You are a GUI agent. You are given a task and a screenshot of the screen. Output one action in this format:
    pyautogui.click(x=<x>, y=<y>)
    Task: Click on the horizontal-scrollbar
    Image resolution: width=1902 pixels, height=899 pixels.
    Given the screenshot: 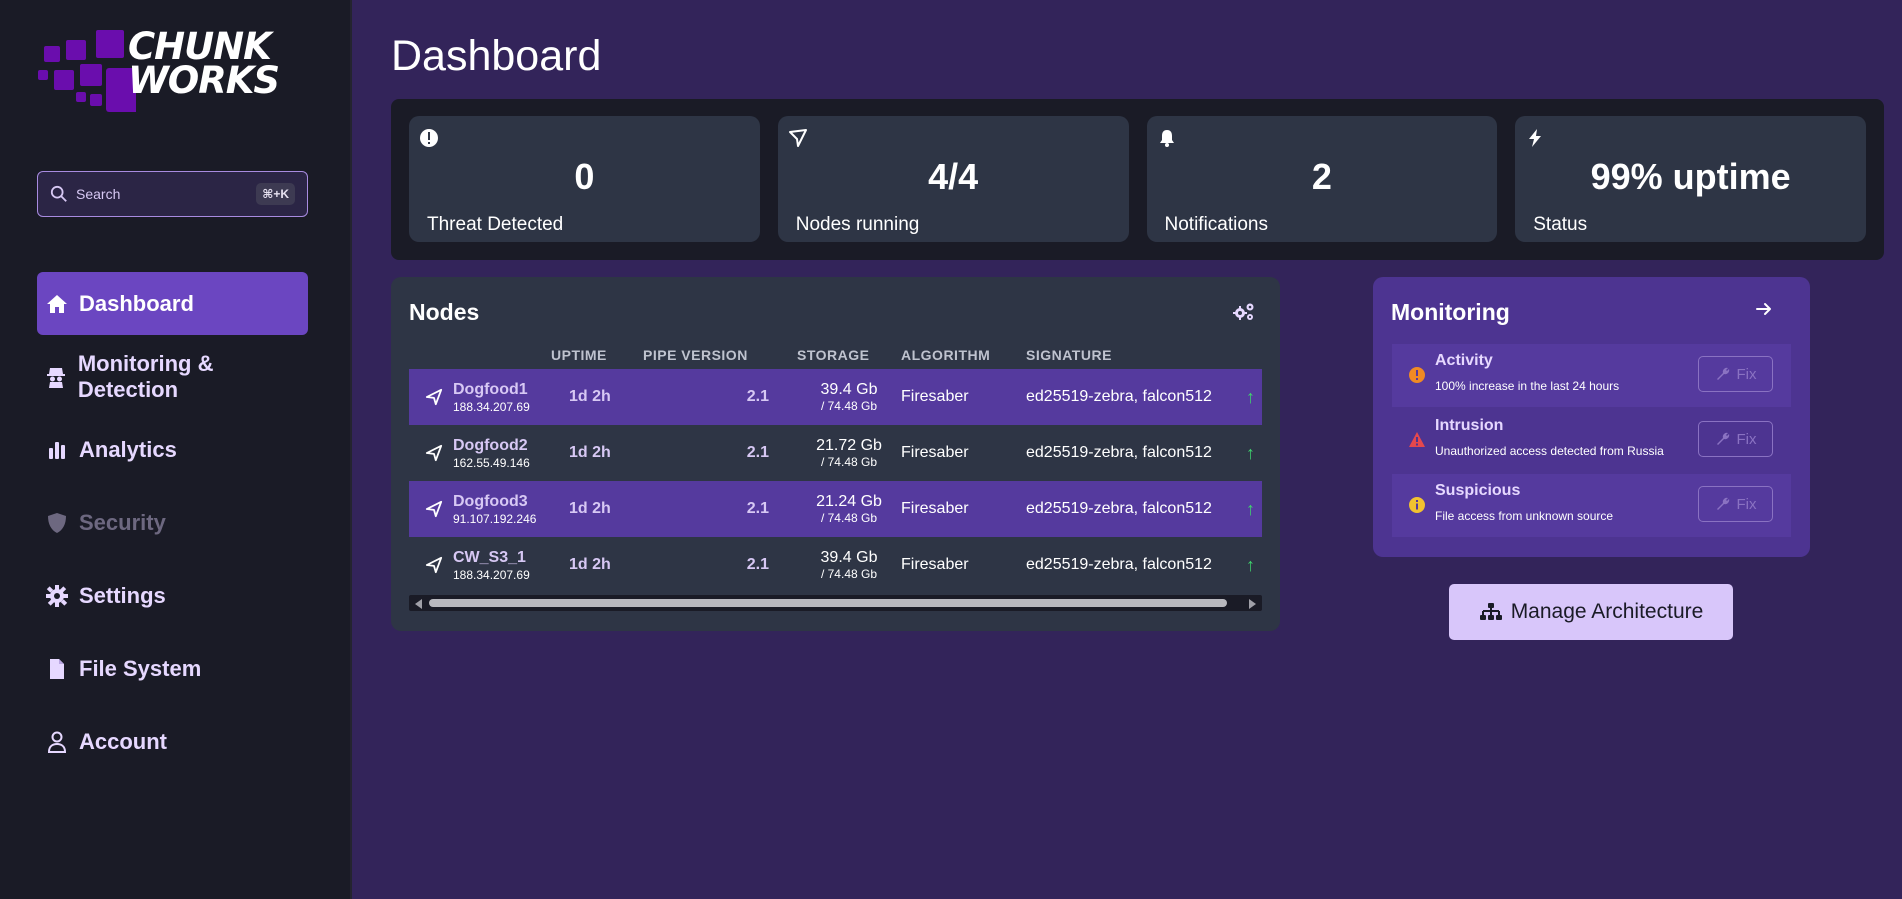 What is the action you would take?
    pyautogui.click(x=835, y=603)
    